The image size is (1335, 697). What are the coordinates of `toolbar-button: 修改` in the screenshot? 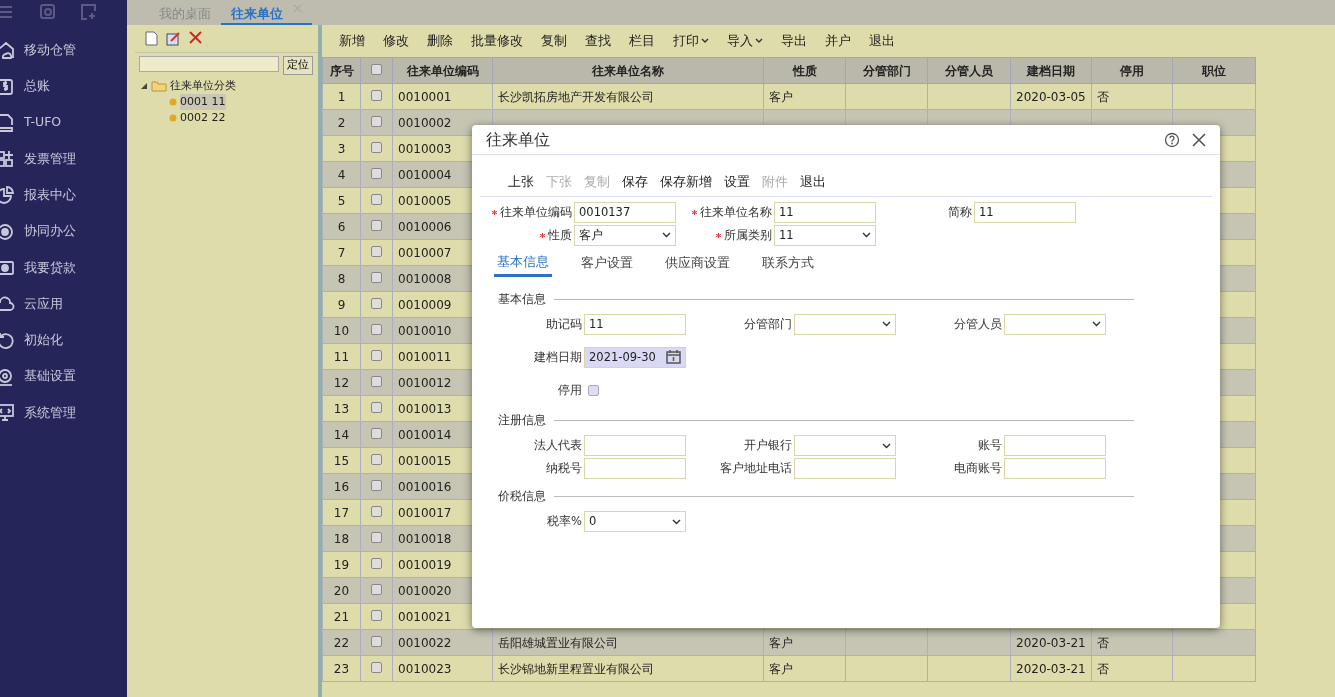 It's located at (396, 41).